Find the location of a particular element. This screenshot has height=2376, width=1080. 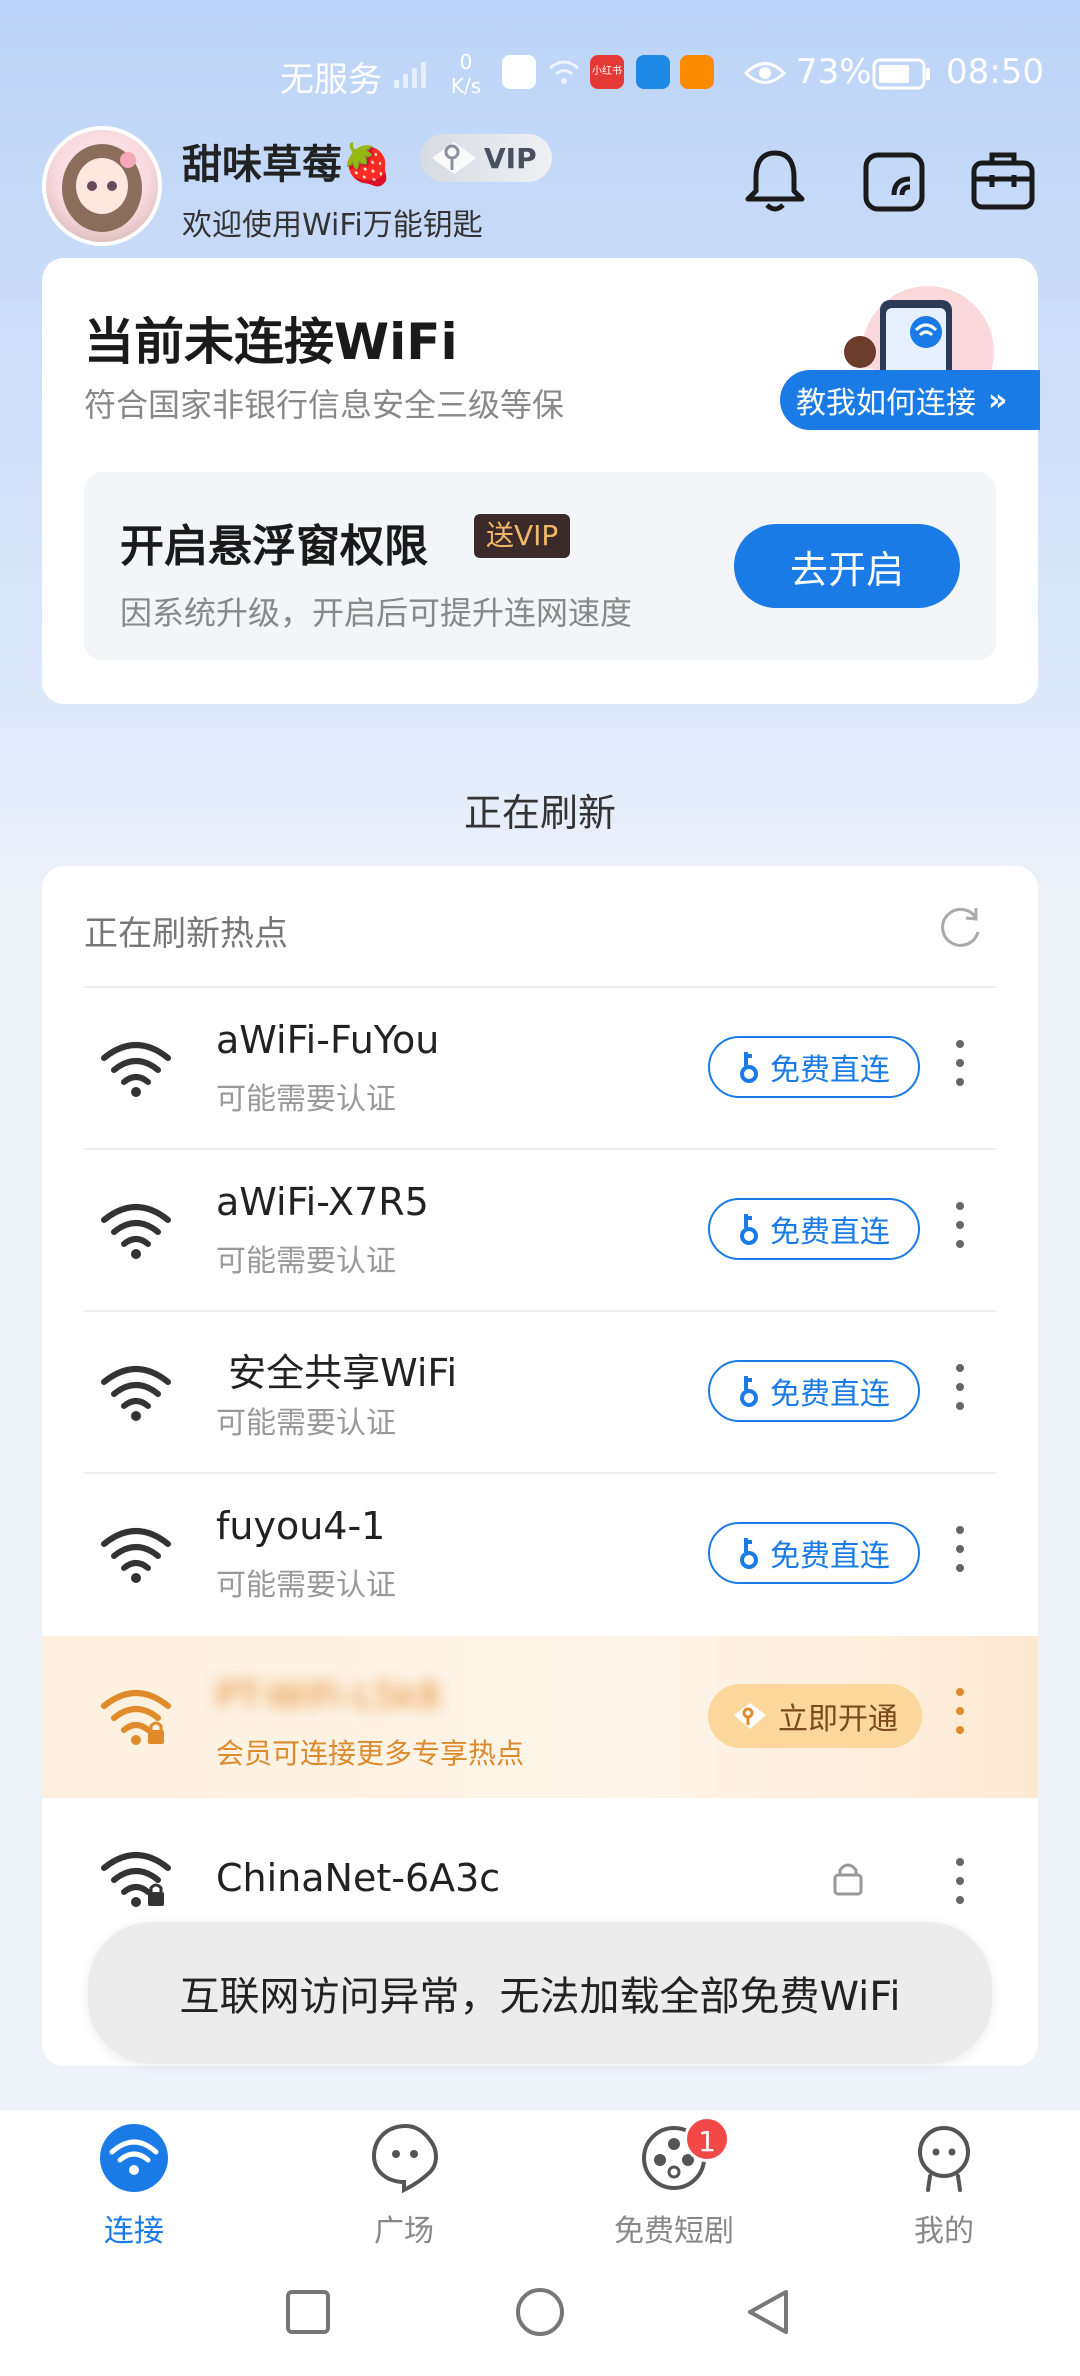

avatar-image is located at coordinates (102, 188).